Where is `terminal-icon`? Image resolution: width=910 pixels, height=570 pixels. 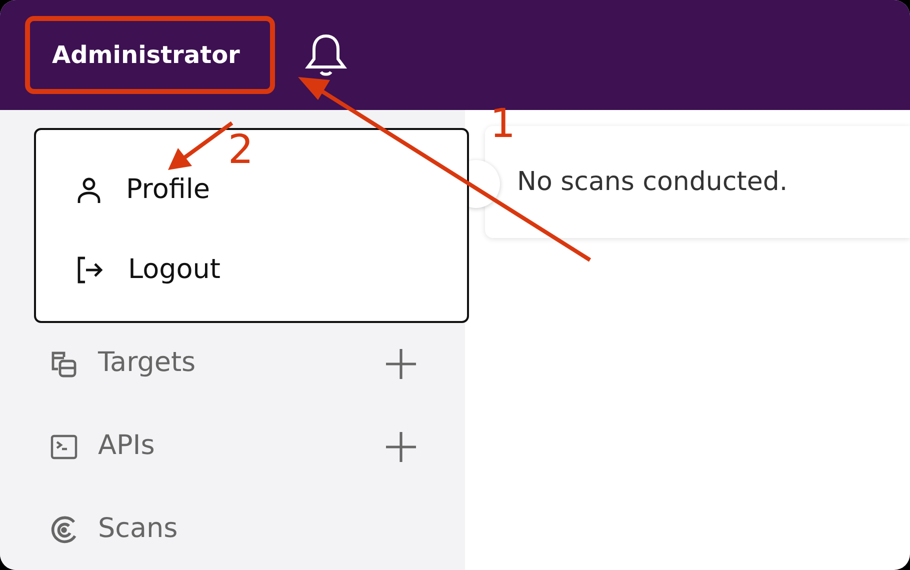
terminal-icon is located at coordinates (64, 447).